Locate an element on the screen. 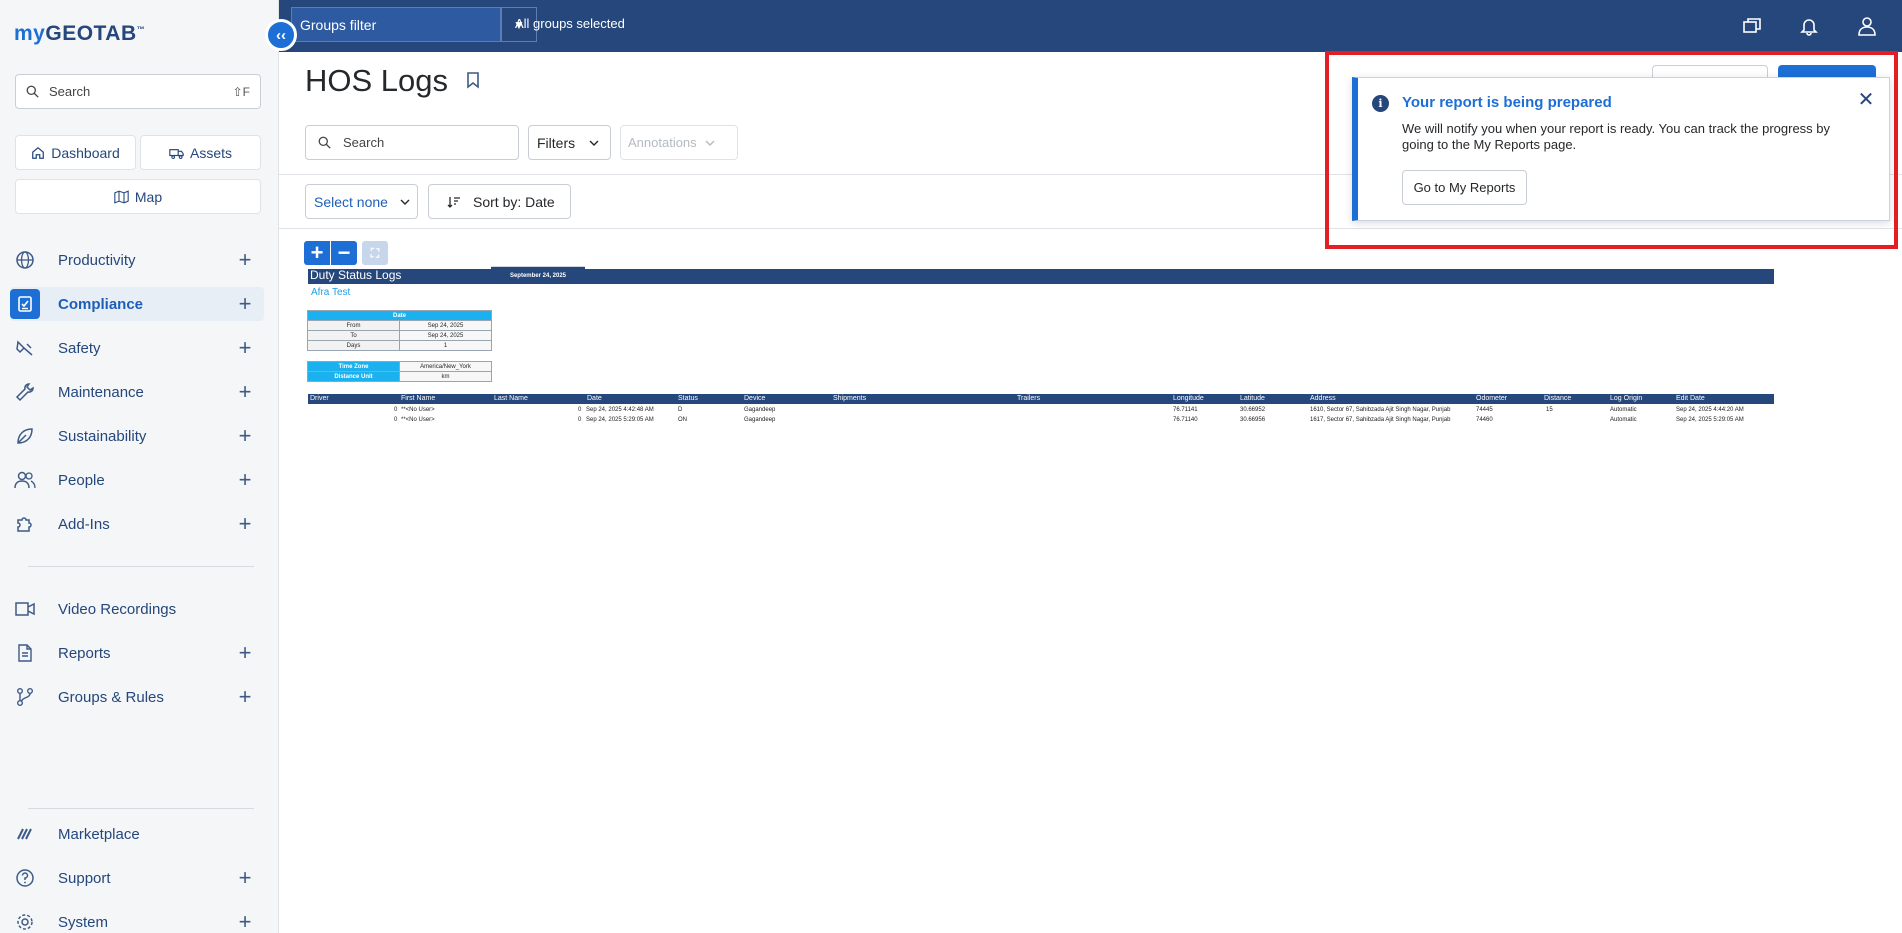 This screenshot has height=933, width=1902. info-icon: i is located at coordinates (1380, 103).